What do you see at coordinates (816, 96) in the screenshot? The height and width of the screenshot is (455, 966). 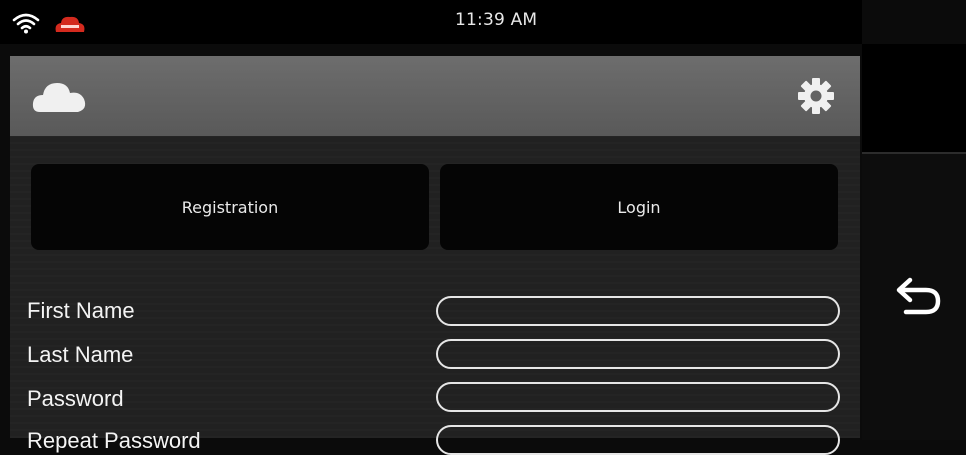 I see `gear-icon` at bounding box center [816, 96].